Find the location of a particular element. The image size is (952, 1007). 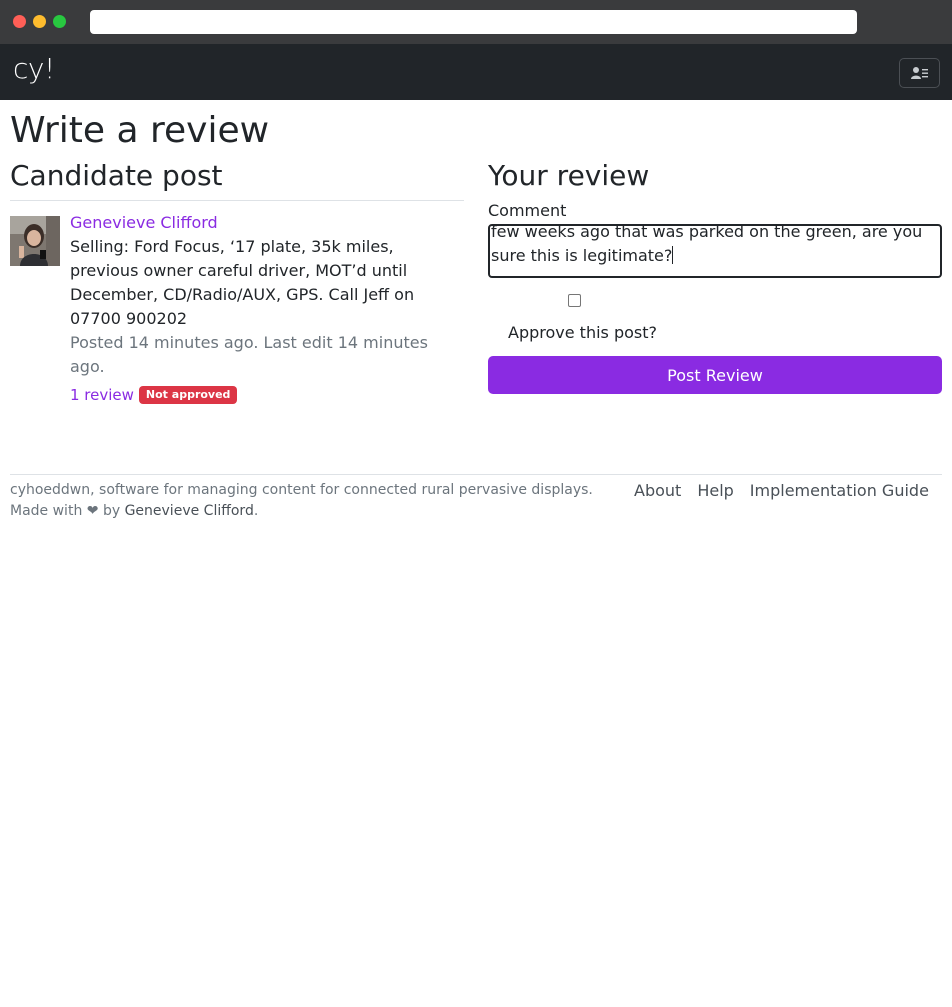

minimize-window-button is located at coordinates (39, 21).